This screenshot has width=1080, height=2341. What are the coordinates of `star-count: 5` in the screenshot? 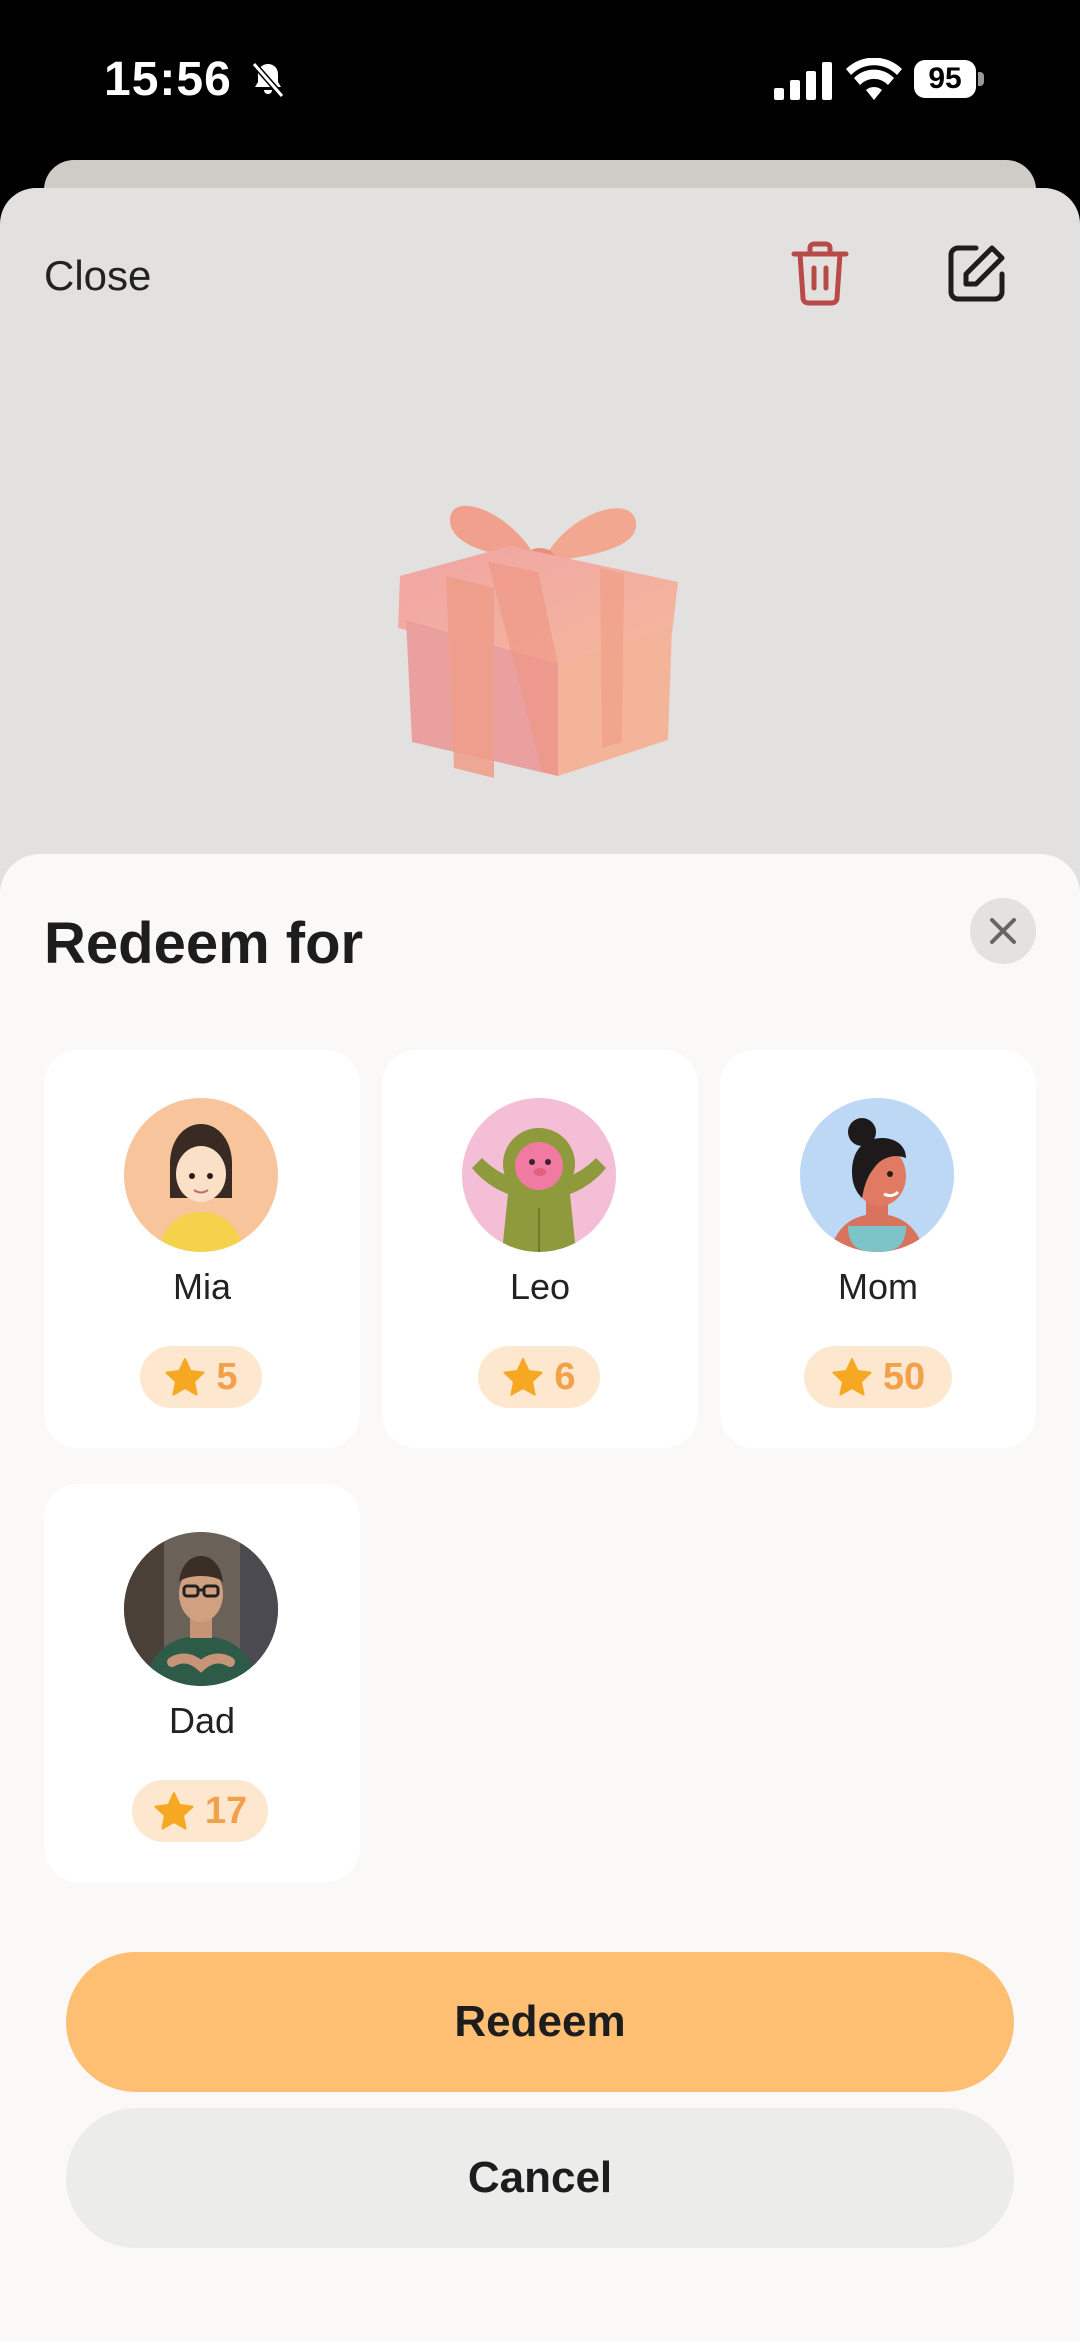 It's located at (227, 1376).